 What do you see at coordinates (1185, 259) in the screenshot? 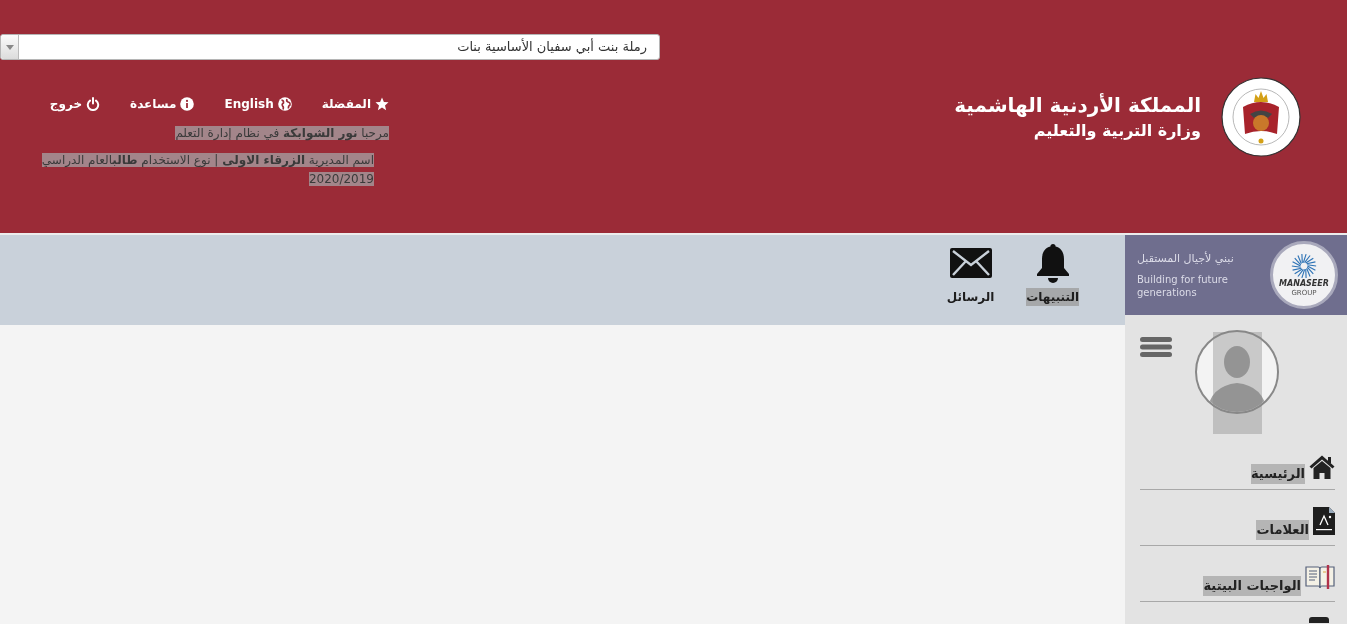
I see `arabic-tagline: نبني لأجيال المستقبل` at bounding box center [1185, 259].